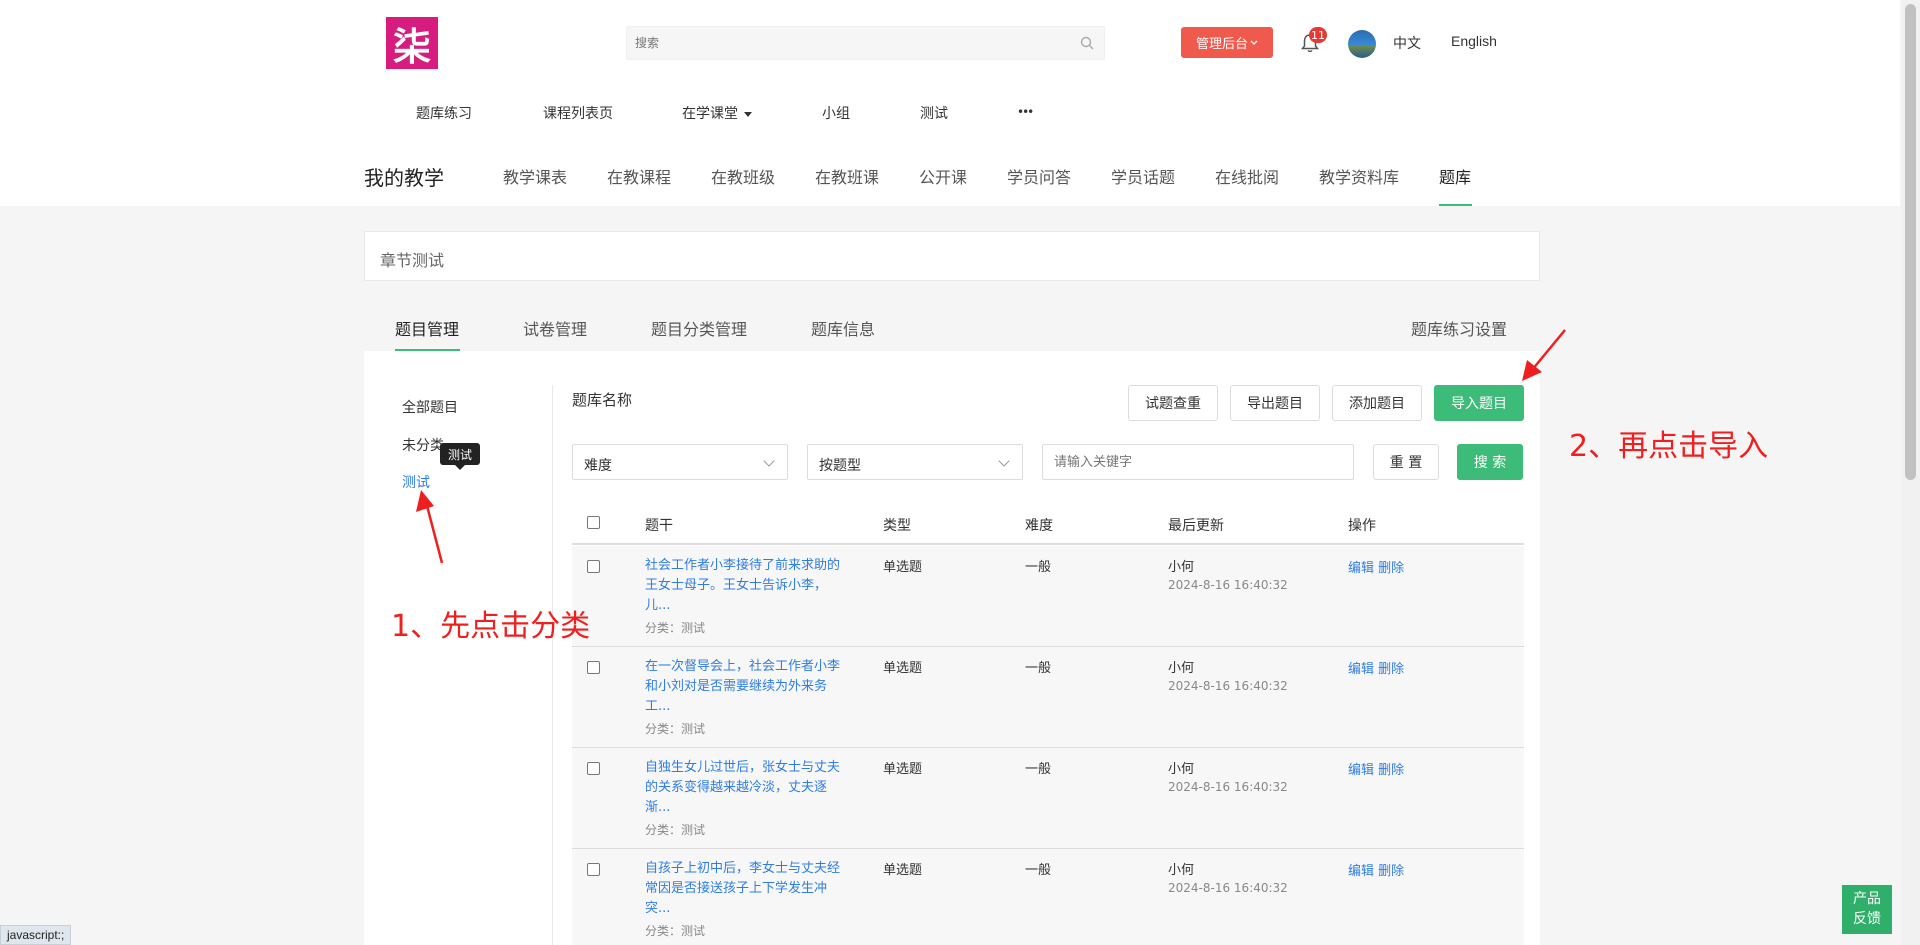 Image resolution: width=1920 pixels, height=945 pixels. What do you see at coordinates (1669, 446) in the screenshot?
I see `annotation-step-2: 2、再点击导入` at bounding box center [1669, 446].